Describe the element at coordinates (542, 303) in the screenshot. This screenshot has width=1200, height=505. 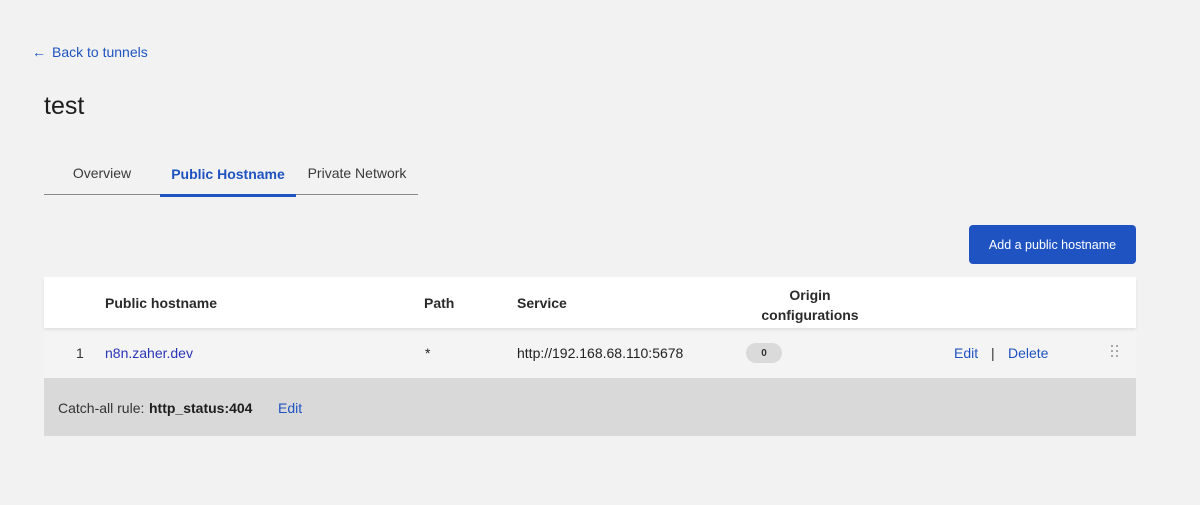
I see `column-header-service: Service` at that location.